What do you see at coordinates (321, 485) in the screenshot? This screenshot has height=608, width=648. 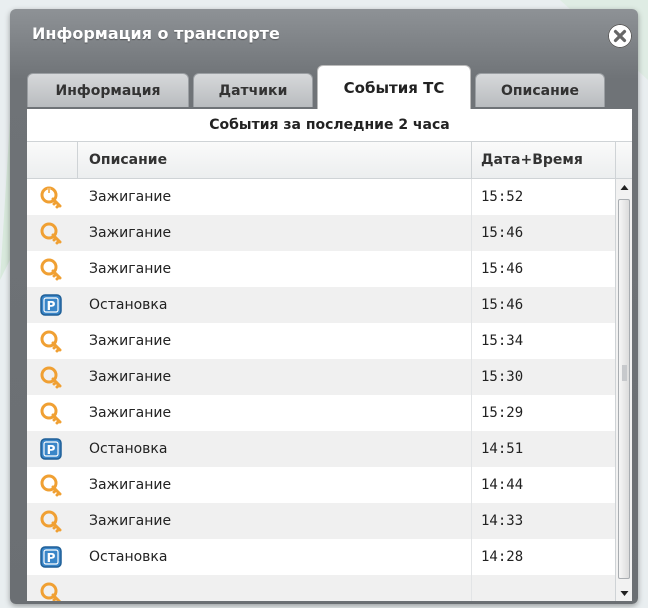 I see `table-row: Зажигание 14:44` at bounding box center [321, 485].